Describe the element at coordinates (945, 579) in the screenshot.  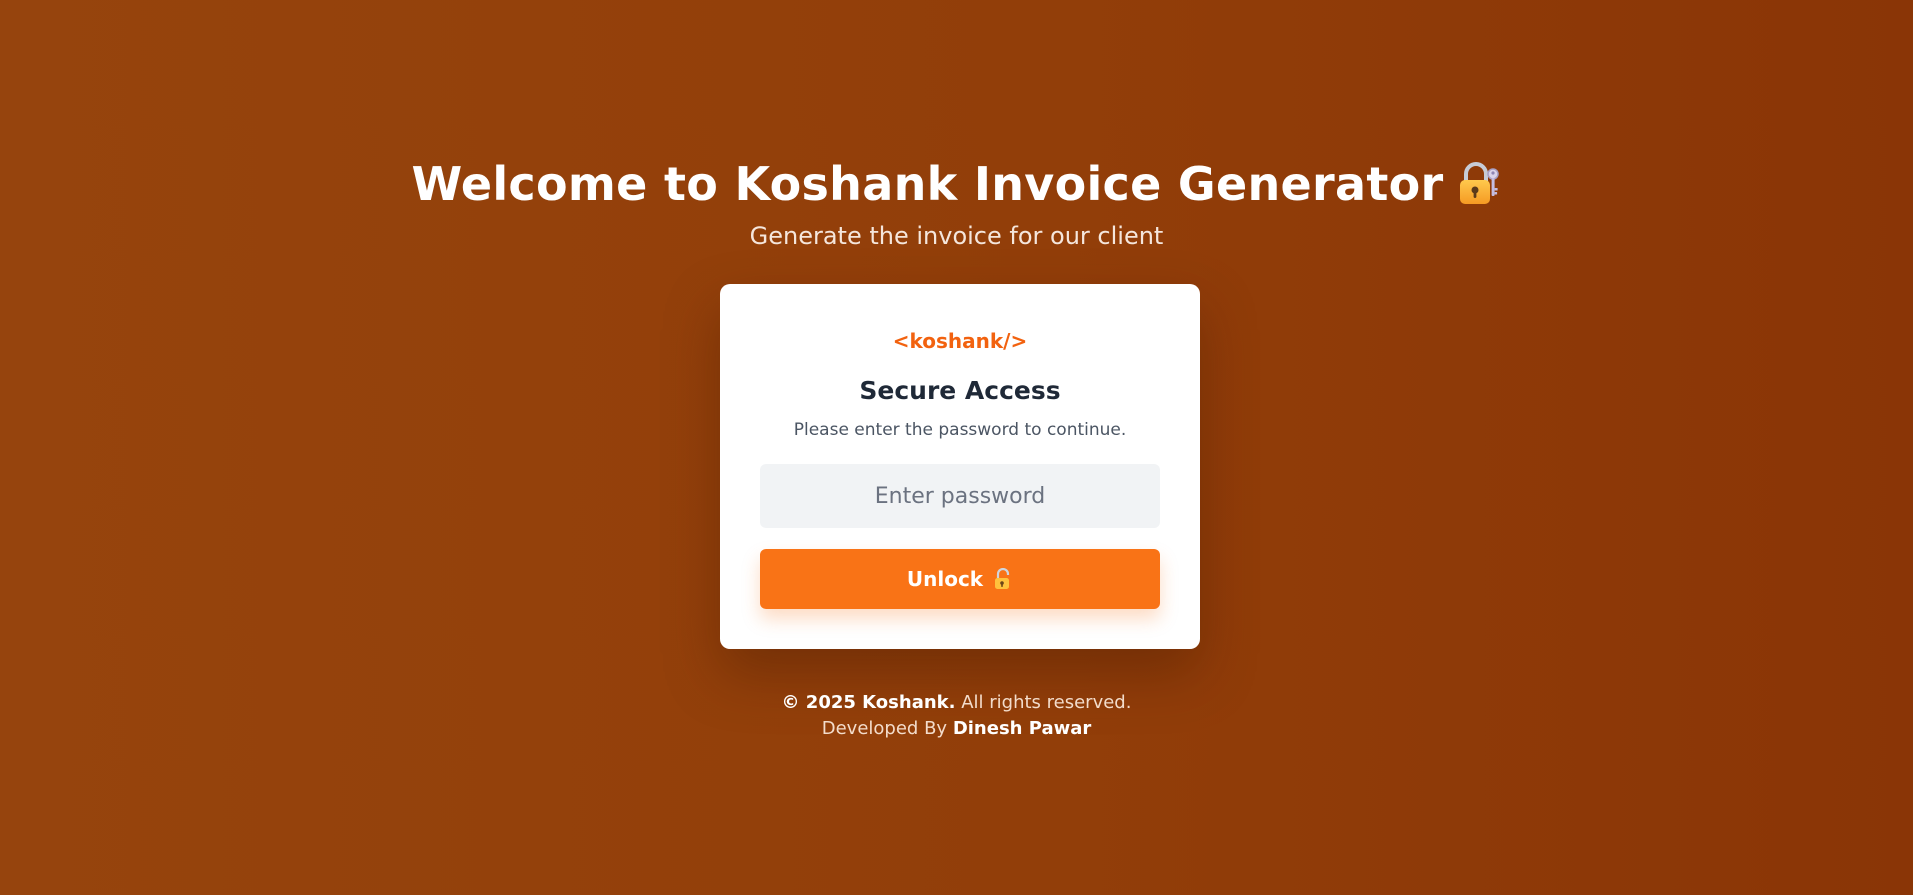
I see `unlock-button-label: Unlock` at that location.